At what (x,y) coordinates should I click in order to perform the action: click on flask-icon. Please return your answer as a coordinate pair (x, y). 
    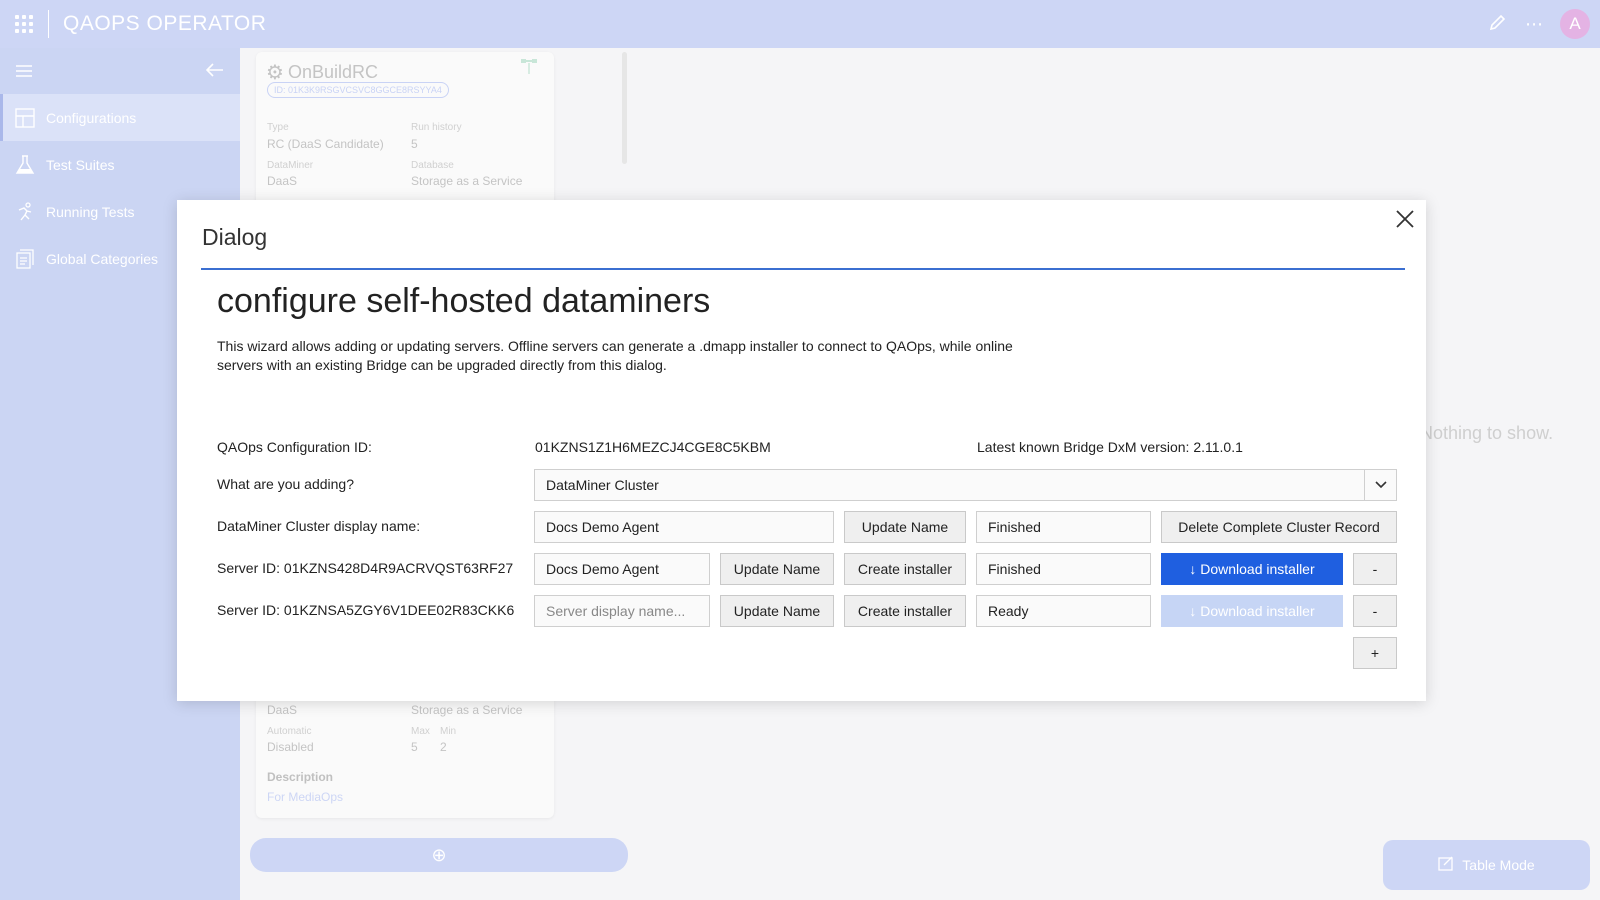
    Looking at the image, I should click on (25, 165).